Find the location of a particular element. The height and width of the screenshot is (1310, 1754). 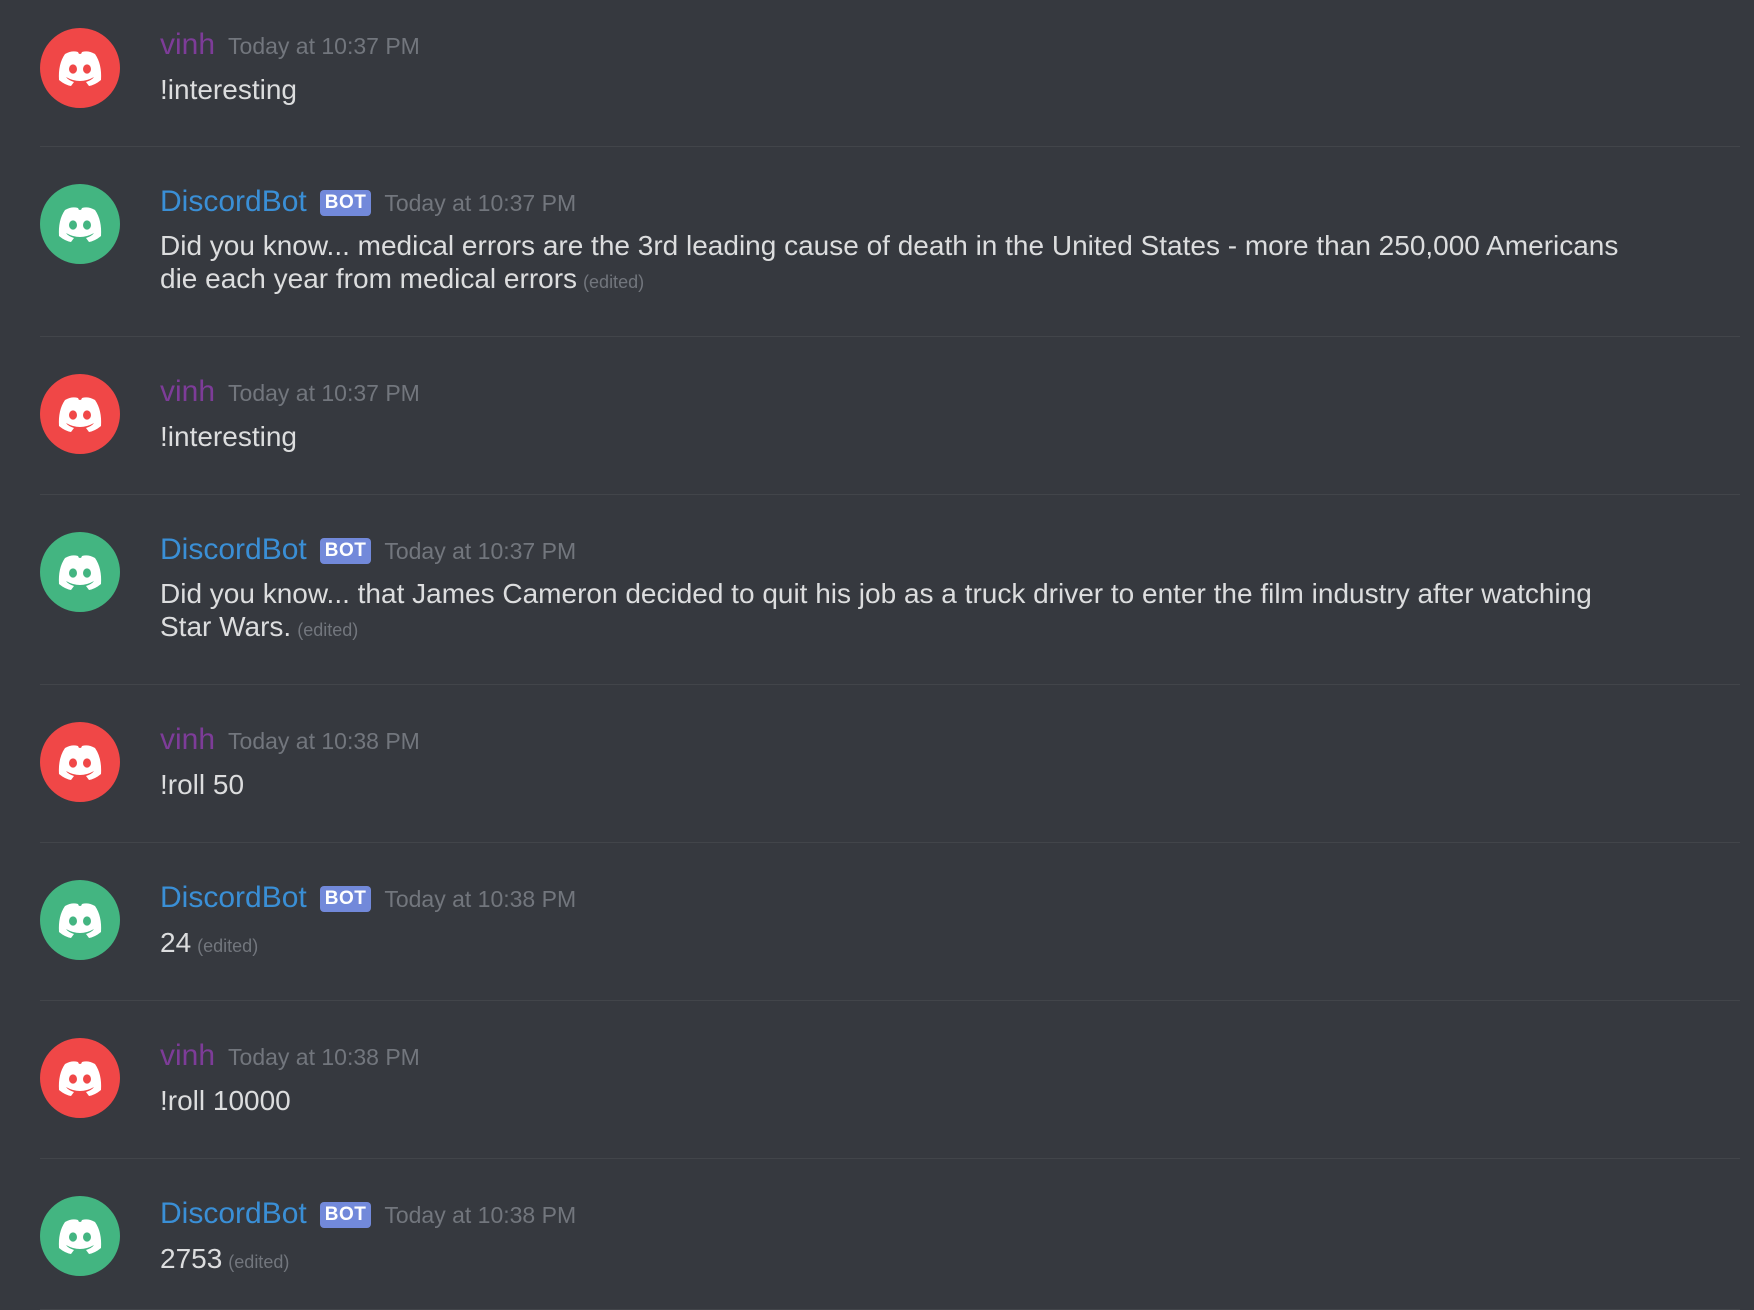

message-text: die each year from medical errors is located at coordinates (369, 278).